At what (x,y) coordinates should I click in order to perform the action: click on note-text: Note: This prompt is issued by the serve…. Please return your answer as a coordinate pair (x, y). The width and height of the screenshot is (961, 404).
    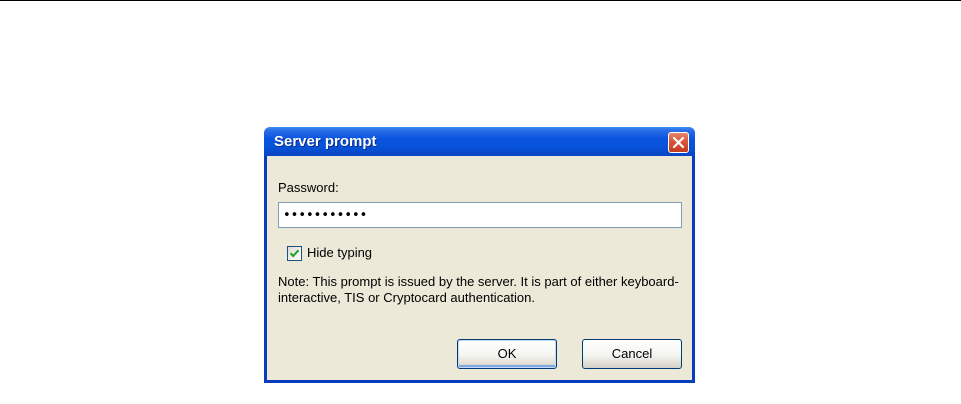
    Looking at the image, I should click on (478, 289).